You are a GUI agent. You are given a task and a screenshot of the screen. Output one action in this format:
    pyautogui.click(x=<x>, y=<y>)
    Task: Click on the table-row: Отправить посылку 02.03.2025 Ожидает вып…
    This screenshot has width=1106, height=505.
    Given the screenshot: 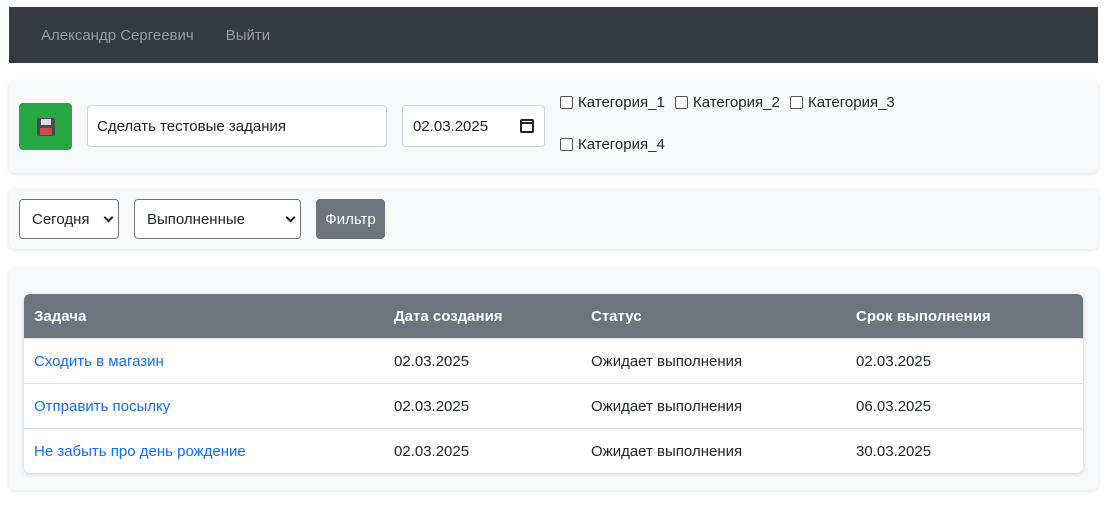 What is the action you would take?
    pyautogui.click(x=553, y=405)
    